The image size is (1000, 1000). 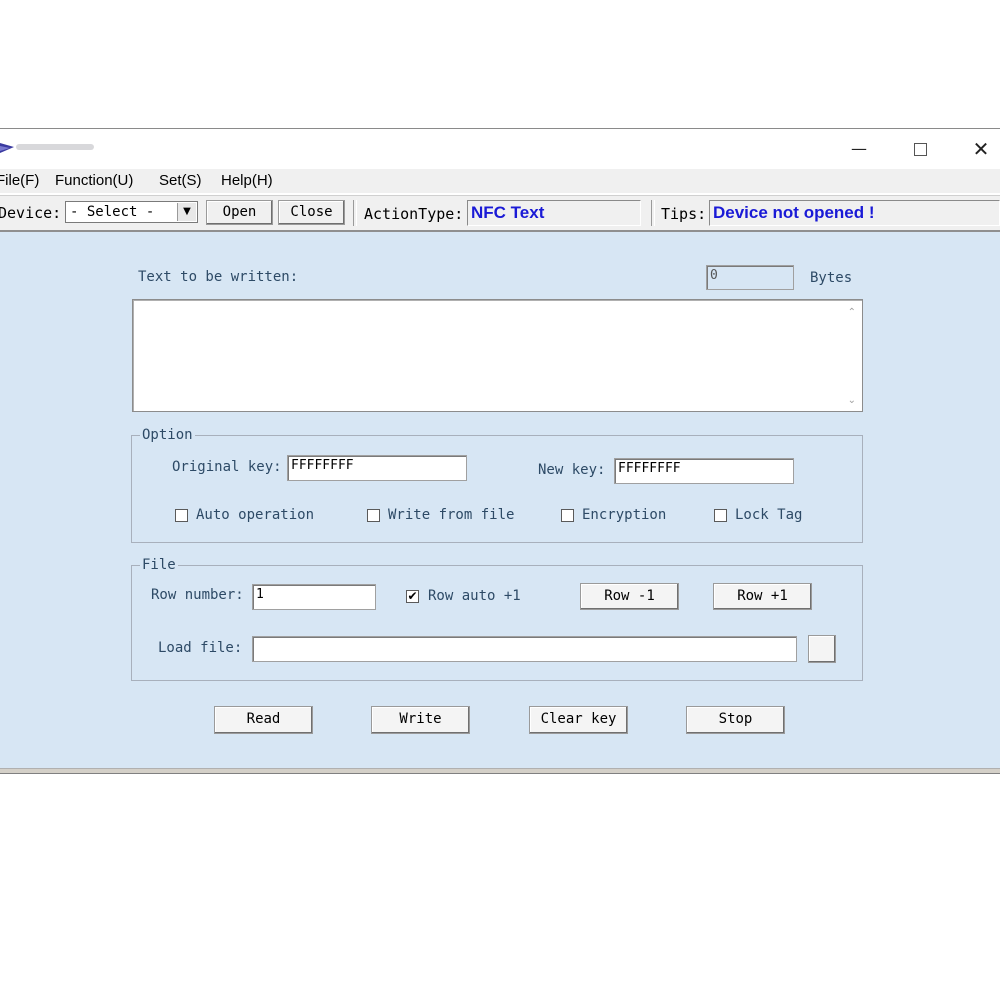 I want to click on scroll-up-icon: ⌃, so click(x=852, y=312).